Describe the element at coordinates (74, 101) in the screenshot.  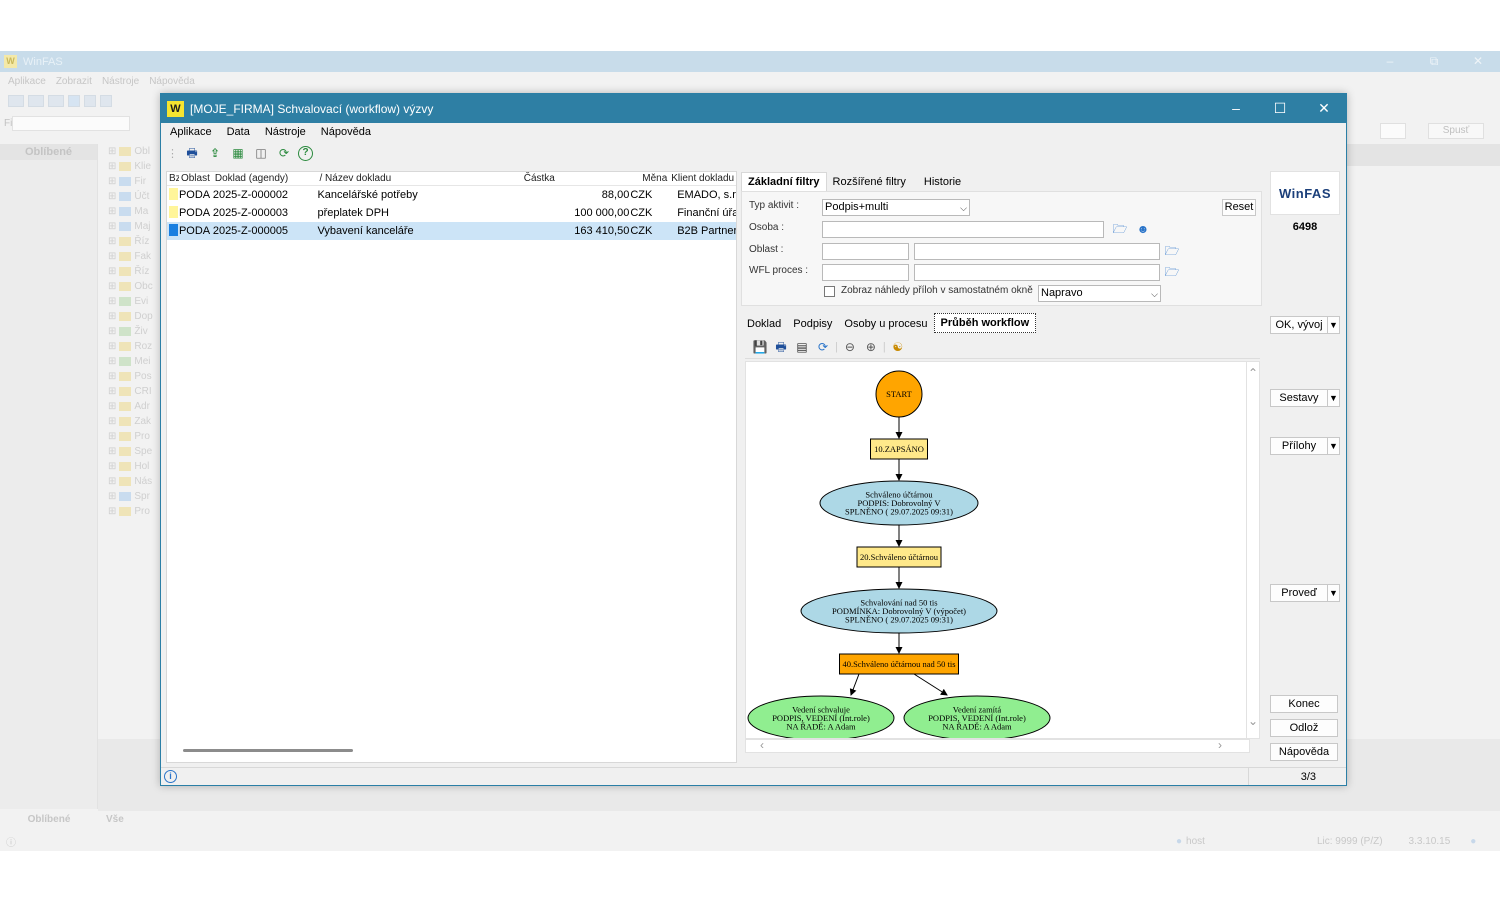
I see `bg-back-icon` at that location.